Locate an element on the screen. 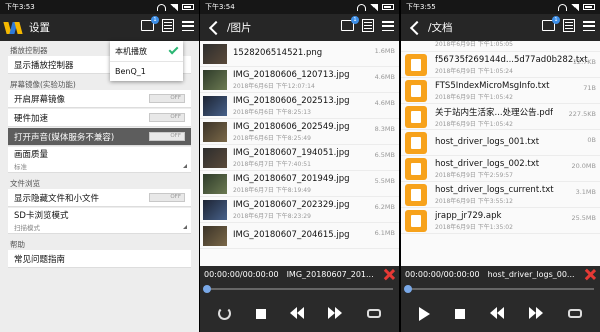 This screenshot has width=600, height=332. play-icon is located at coordinates (425, 313).